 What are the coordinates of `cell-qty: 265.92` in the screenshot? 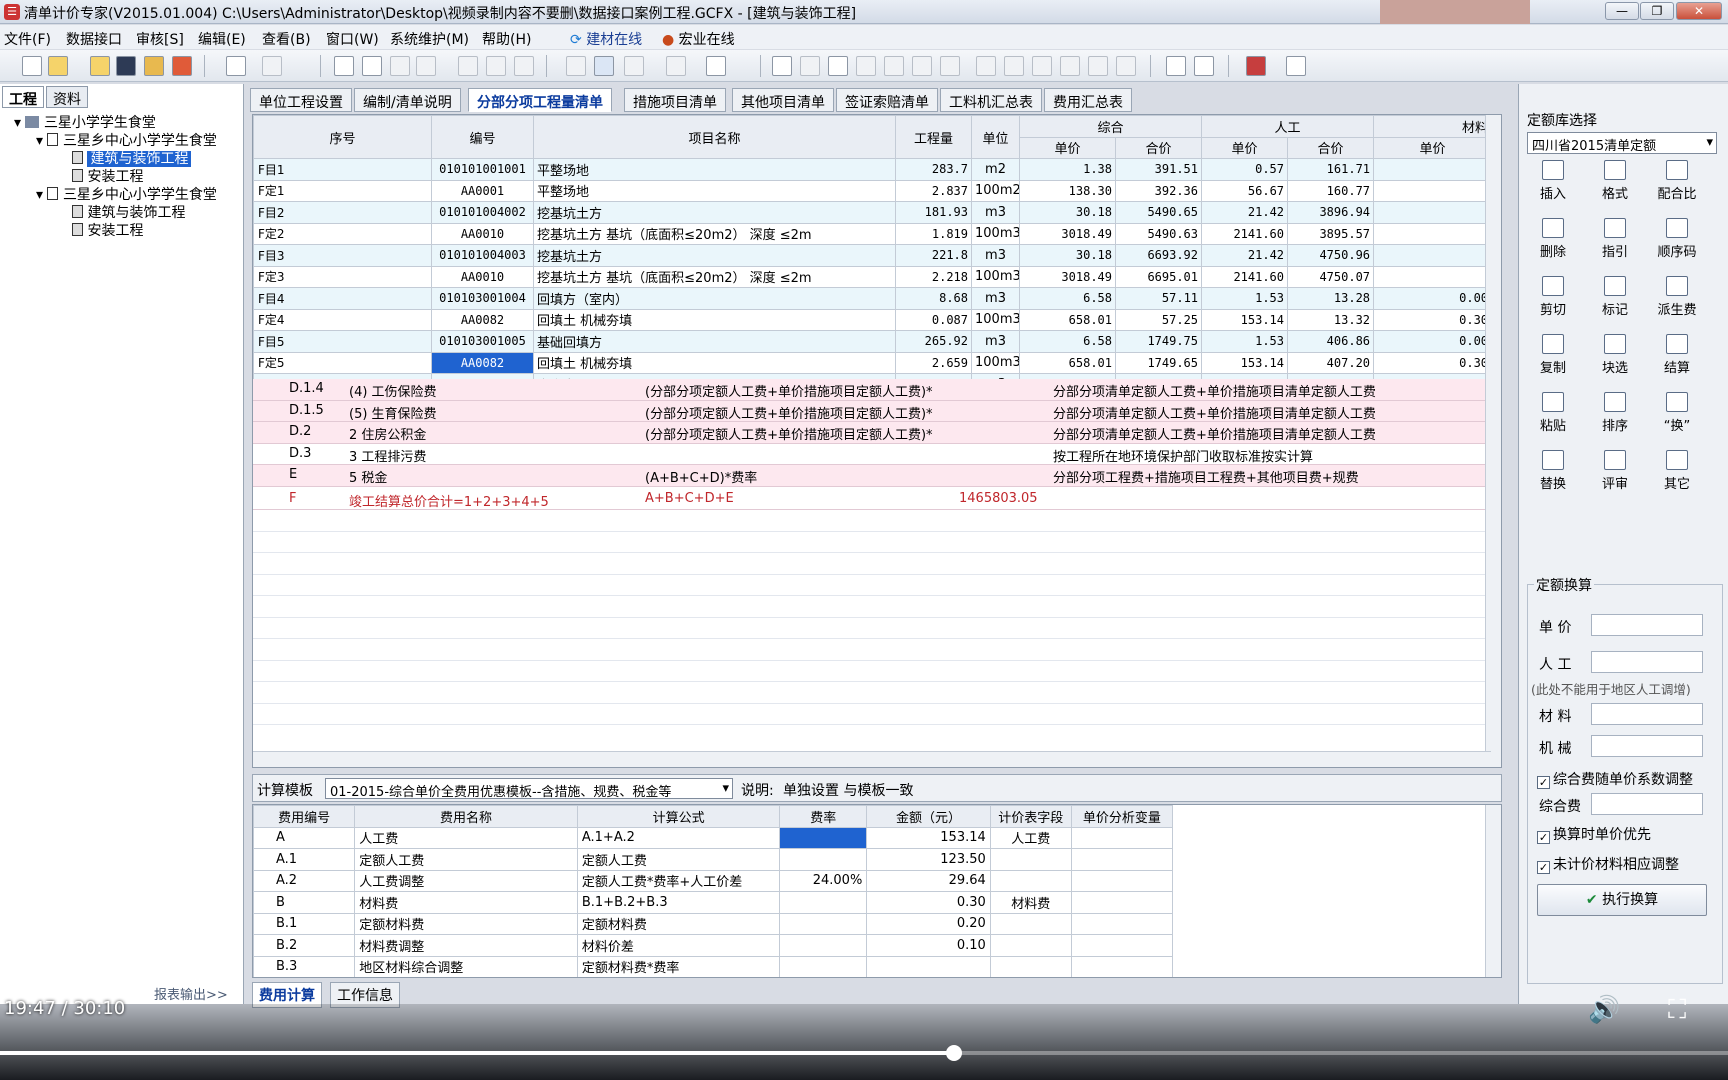 It's located at (933, 341).